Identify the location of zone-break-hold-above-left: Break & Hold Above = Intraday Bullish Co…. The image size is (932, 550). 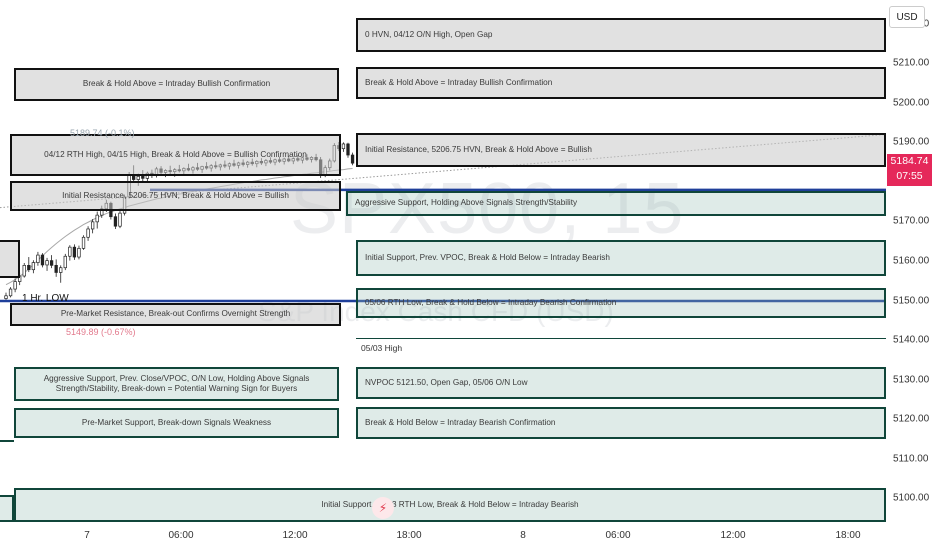
(176, 84).